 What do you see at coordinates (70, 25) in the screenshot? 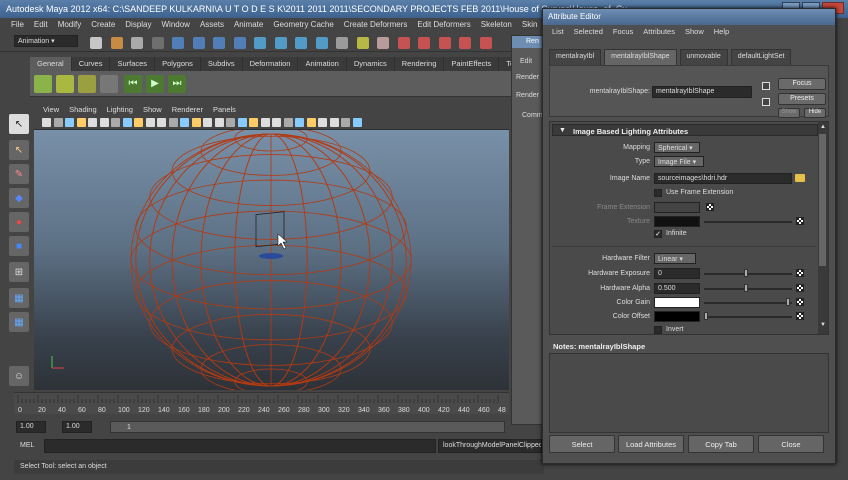
I see `menu-item: Modify` at bounding box center [70, 25].